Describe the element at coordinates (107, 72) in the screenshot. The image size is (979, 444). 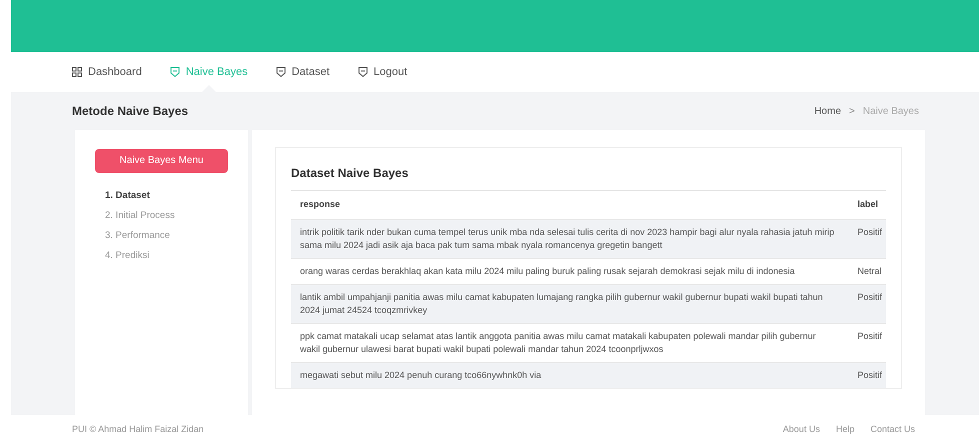
I see `nav-tab: Dashboard` at that location.